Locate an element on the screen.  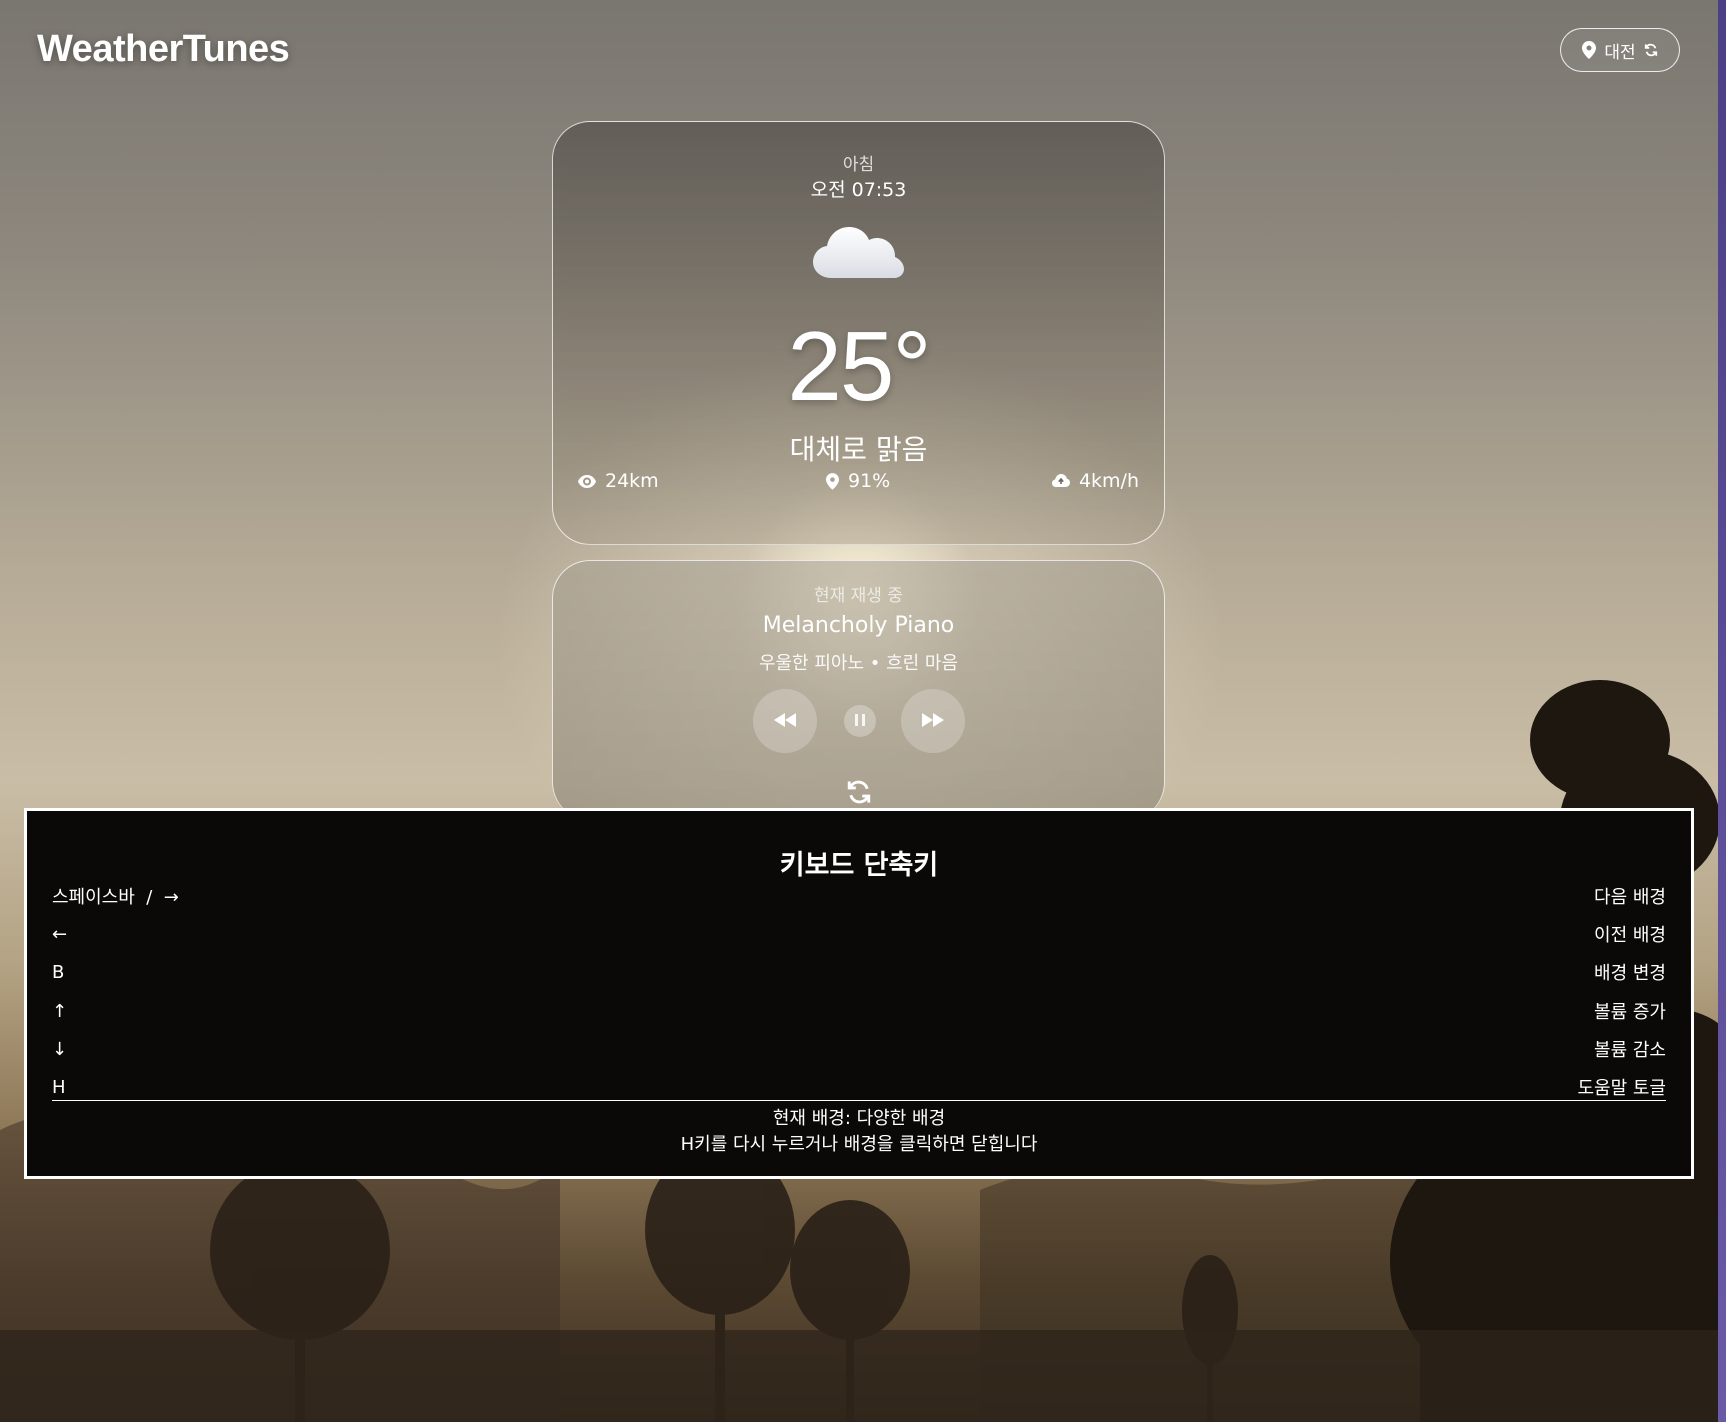
shortcut-action: 다음 배경 is located at coordinates (1630, 897).